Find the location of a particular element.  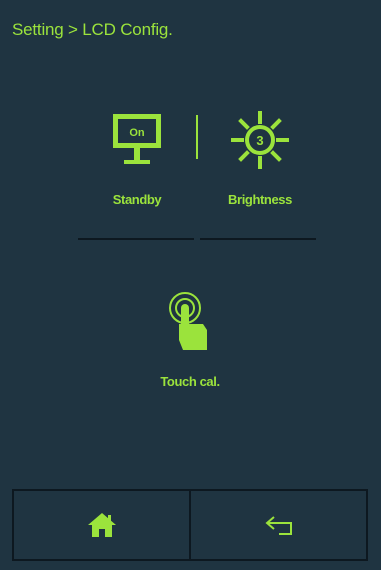

brightness-label: Brightness is located at coordinates (260, 199).